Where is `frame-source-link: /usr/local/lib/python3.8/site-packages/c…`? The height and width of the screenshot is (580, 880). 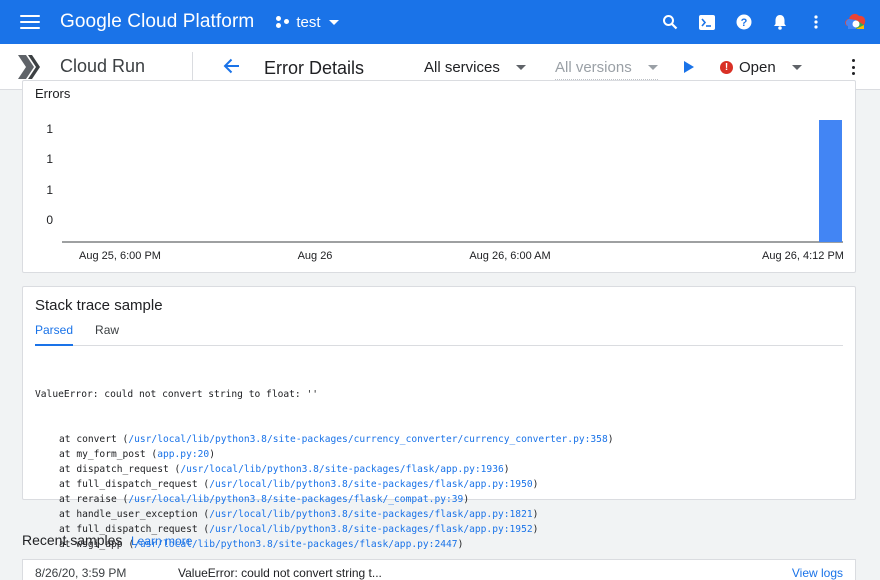
frame-source-link: /usr/local/lib/python3.8/site-packages/c… is located at coordinates (367, 439).